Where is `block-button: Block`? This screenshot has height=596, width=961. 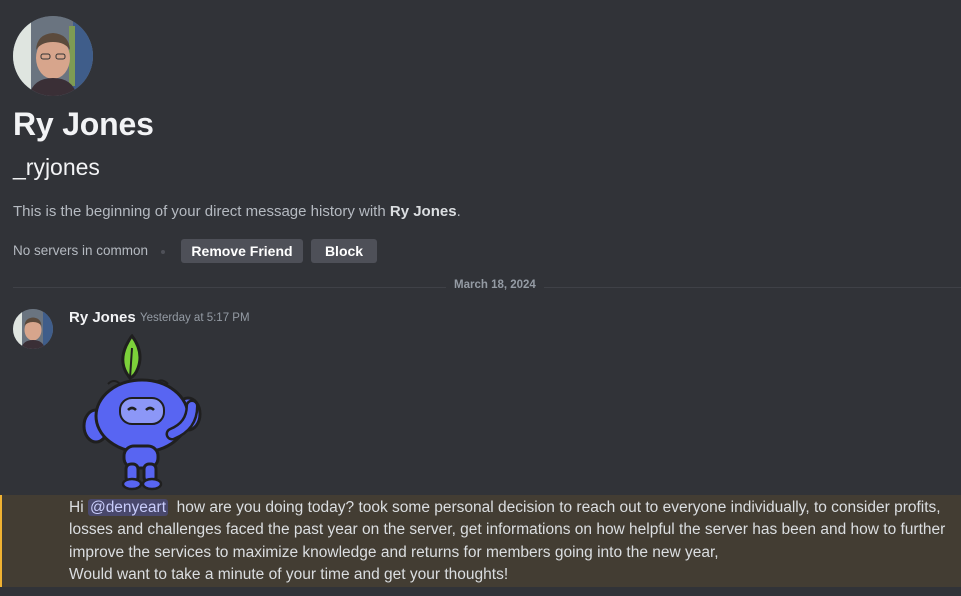
block-button: Block is located at coordinates (344, 251).